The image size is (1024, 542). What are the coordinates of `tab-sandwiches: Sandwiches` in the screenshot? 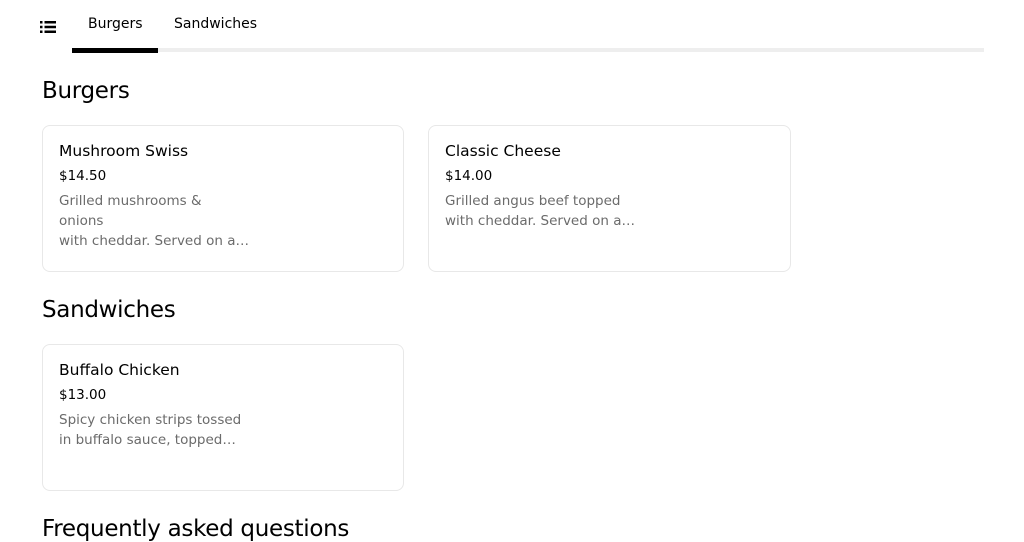 It's located at (215, 26).